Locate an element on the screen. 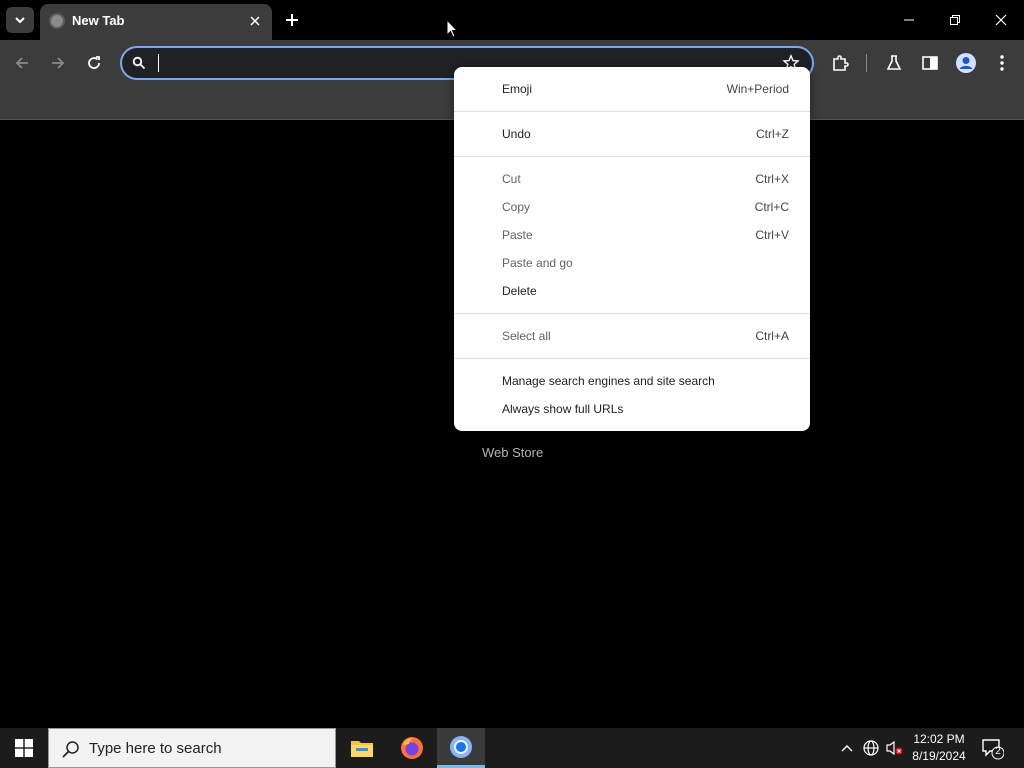 The height and width of the screenshot is (768, 1024). side-panel-button is located at coordinates (930, 63).